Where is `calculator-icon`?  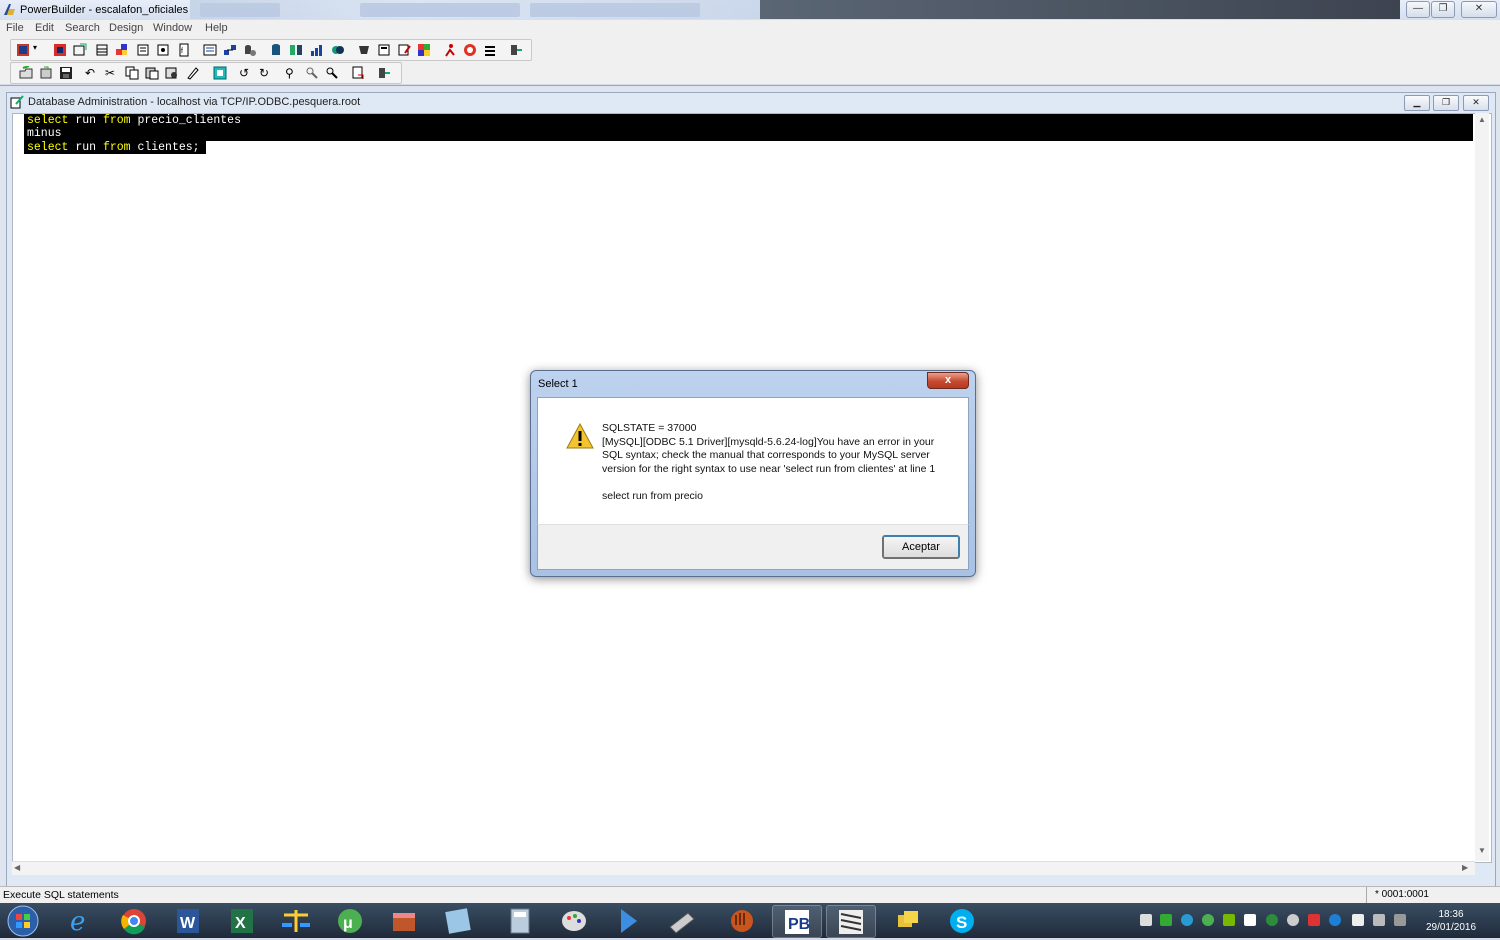 calculator-icon is located at coordinates (520, 920).